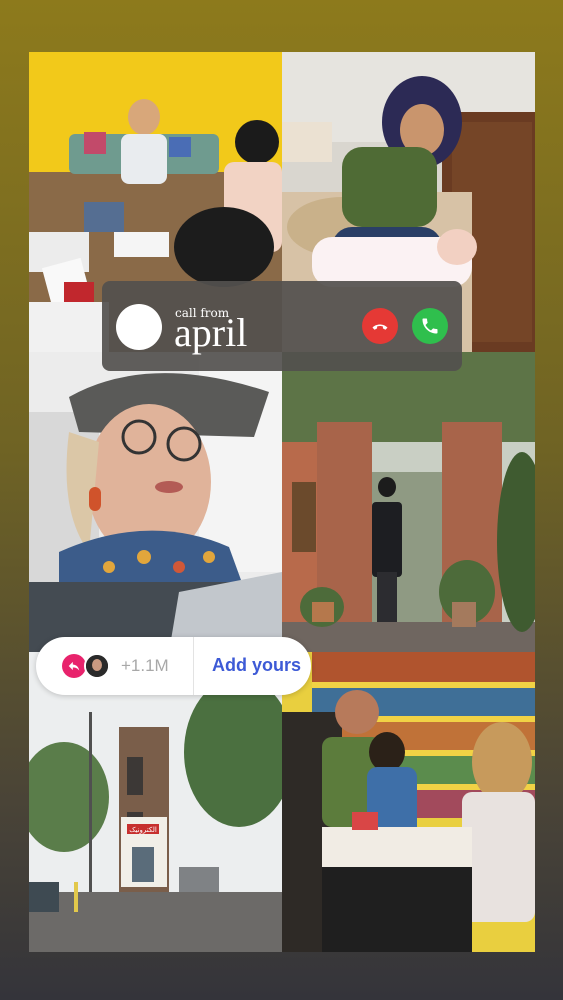 The width and height of the screenshot is (563, 1000). Describe the element at coordinates (173, 666) in the screenshot. I see `add-yours-sticker: +1.1M Add yours` at that location.